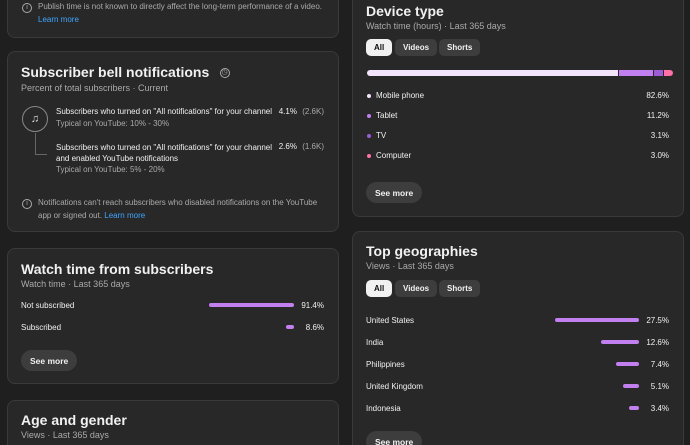  Describe the element at coordinates (173, 422) in the screenshot. I see `age-gender-card: Age and gender Views · Last 365 days` at that location.